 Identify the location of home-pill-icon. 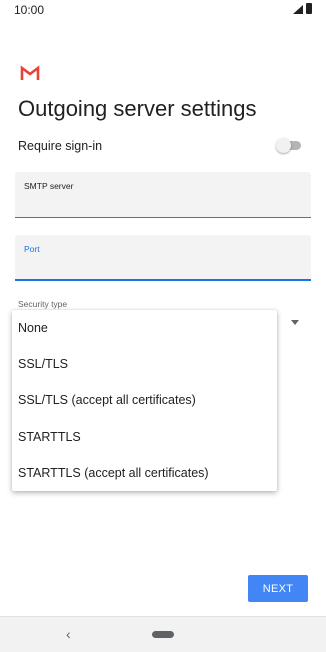
(163, 634).